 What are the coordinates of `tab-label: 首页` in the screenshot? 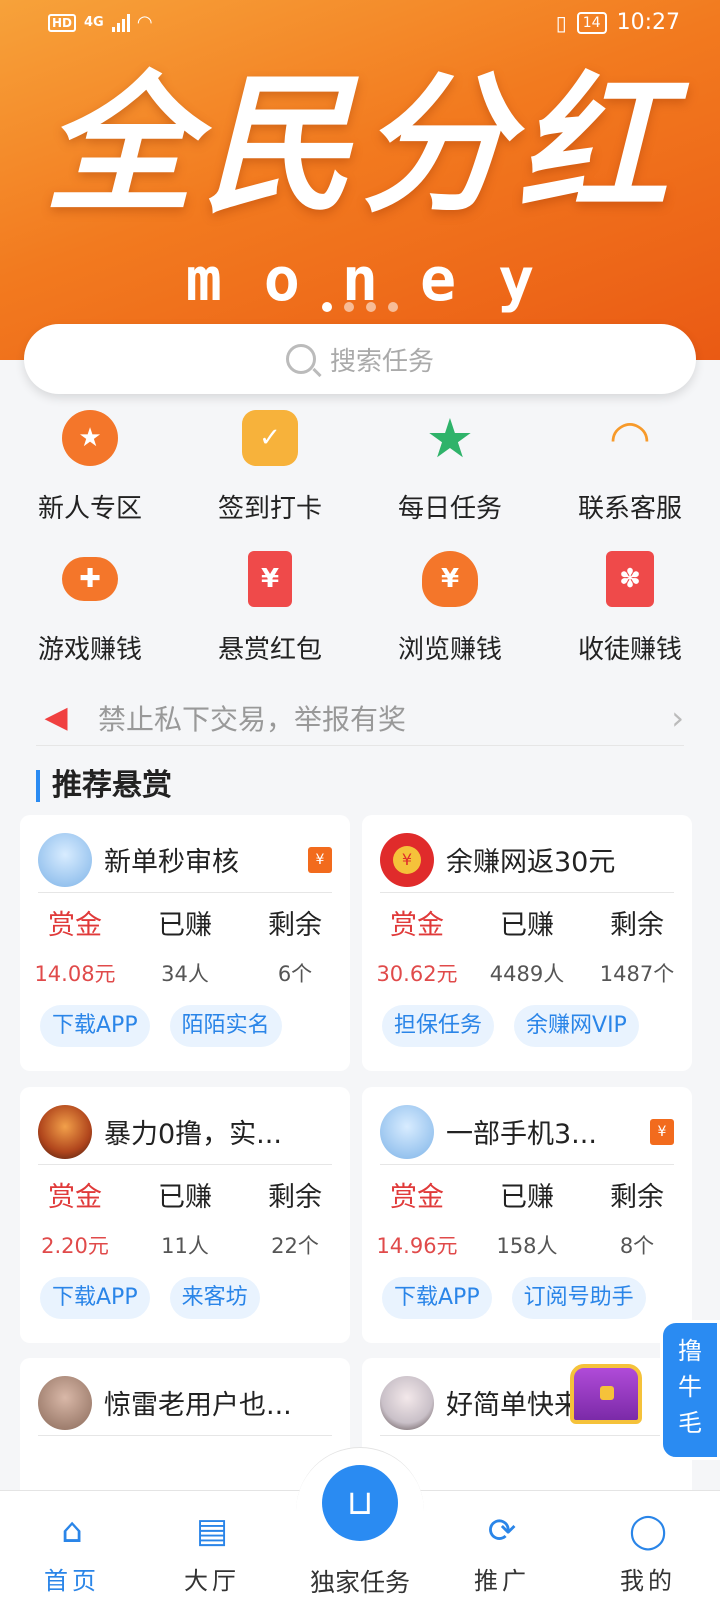 It's located at (72, 1581).